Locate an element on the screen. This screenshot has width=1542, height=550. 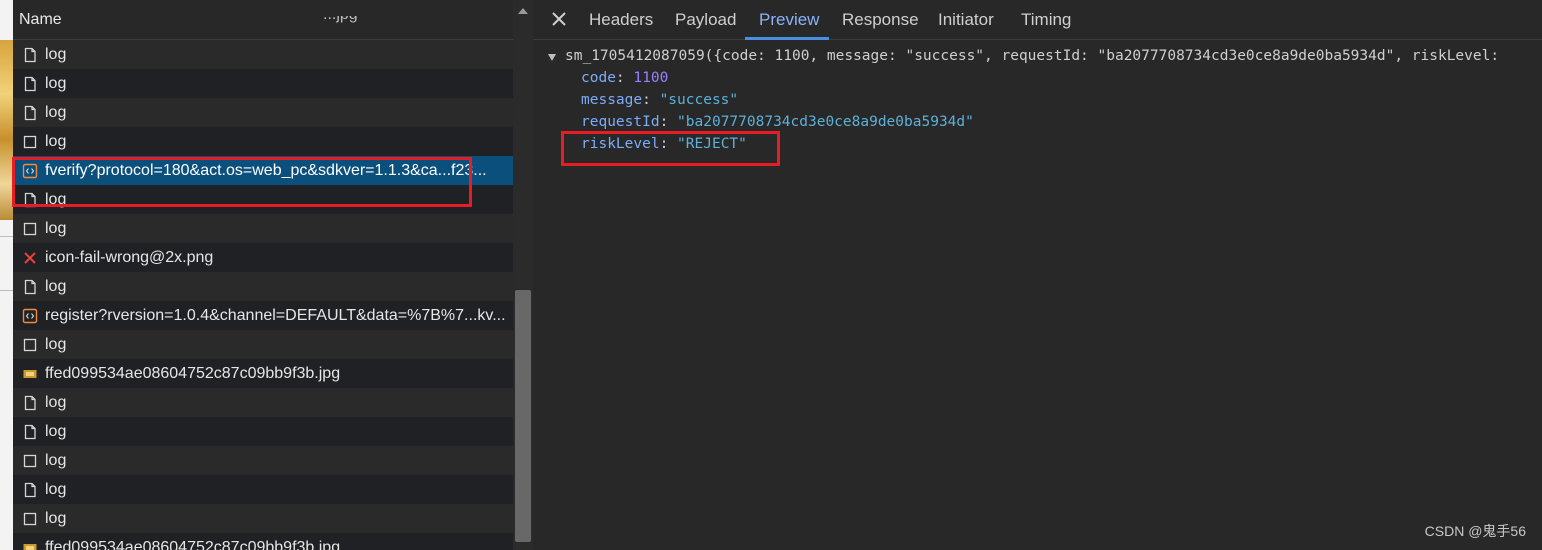
partially-hidden-row: ...jpg is located at coordinates (263, 28).